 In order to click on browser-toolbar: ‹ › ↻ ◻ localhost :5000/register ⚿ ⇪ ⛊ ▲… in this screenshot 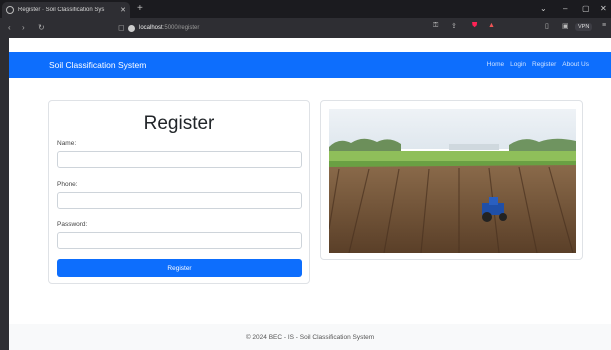, I will do `click(305, 28)`.